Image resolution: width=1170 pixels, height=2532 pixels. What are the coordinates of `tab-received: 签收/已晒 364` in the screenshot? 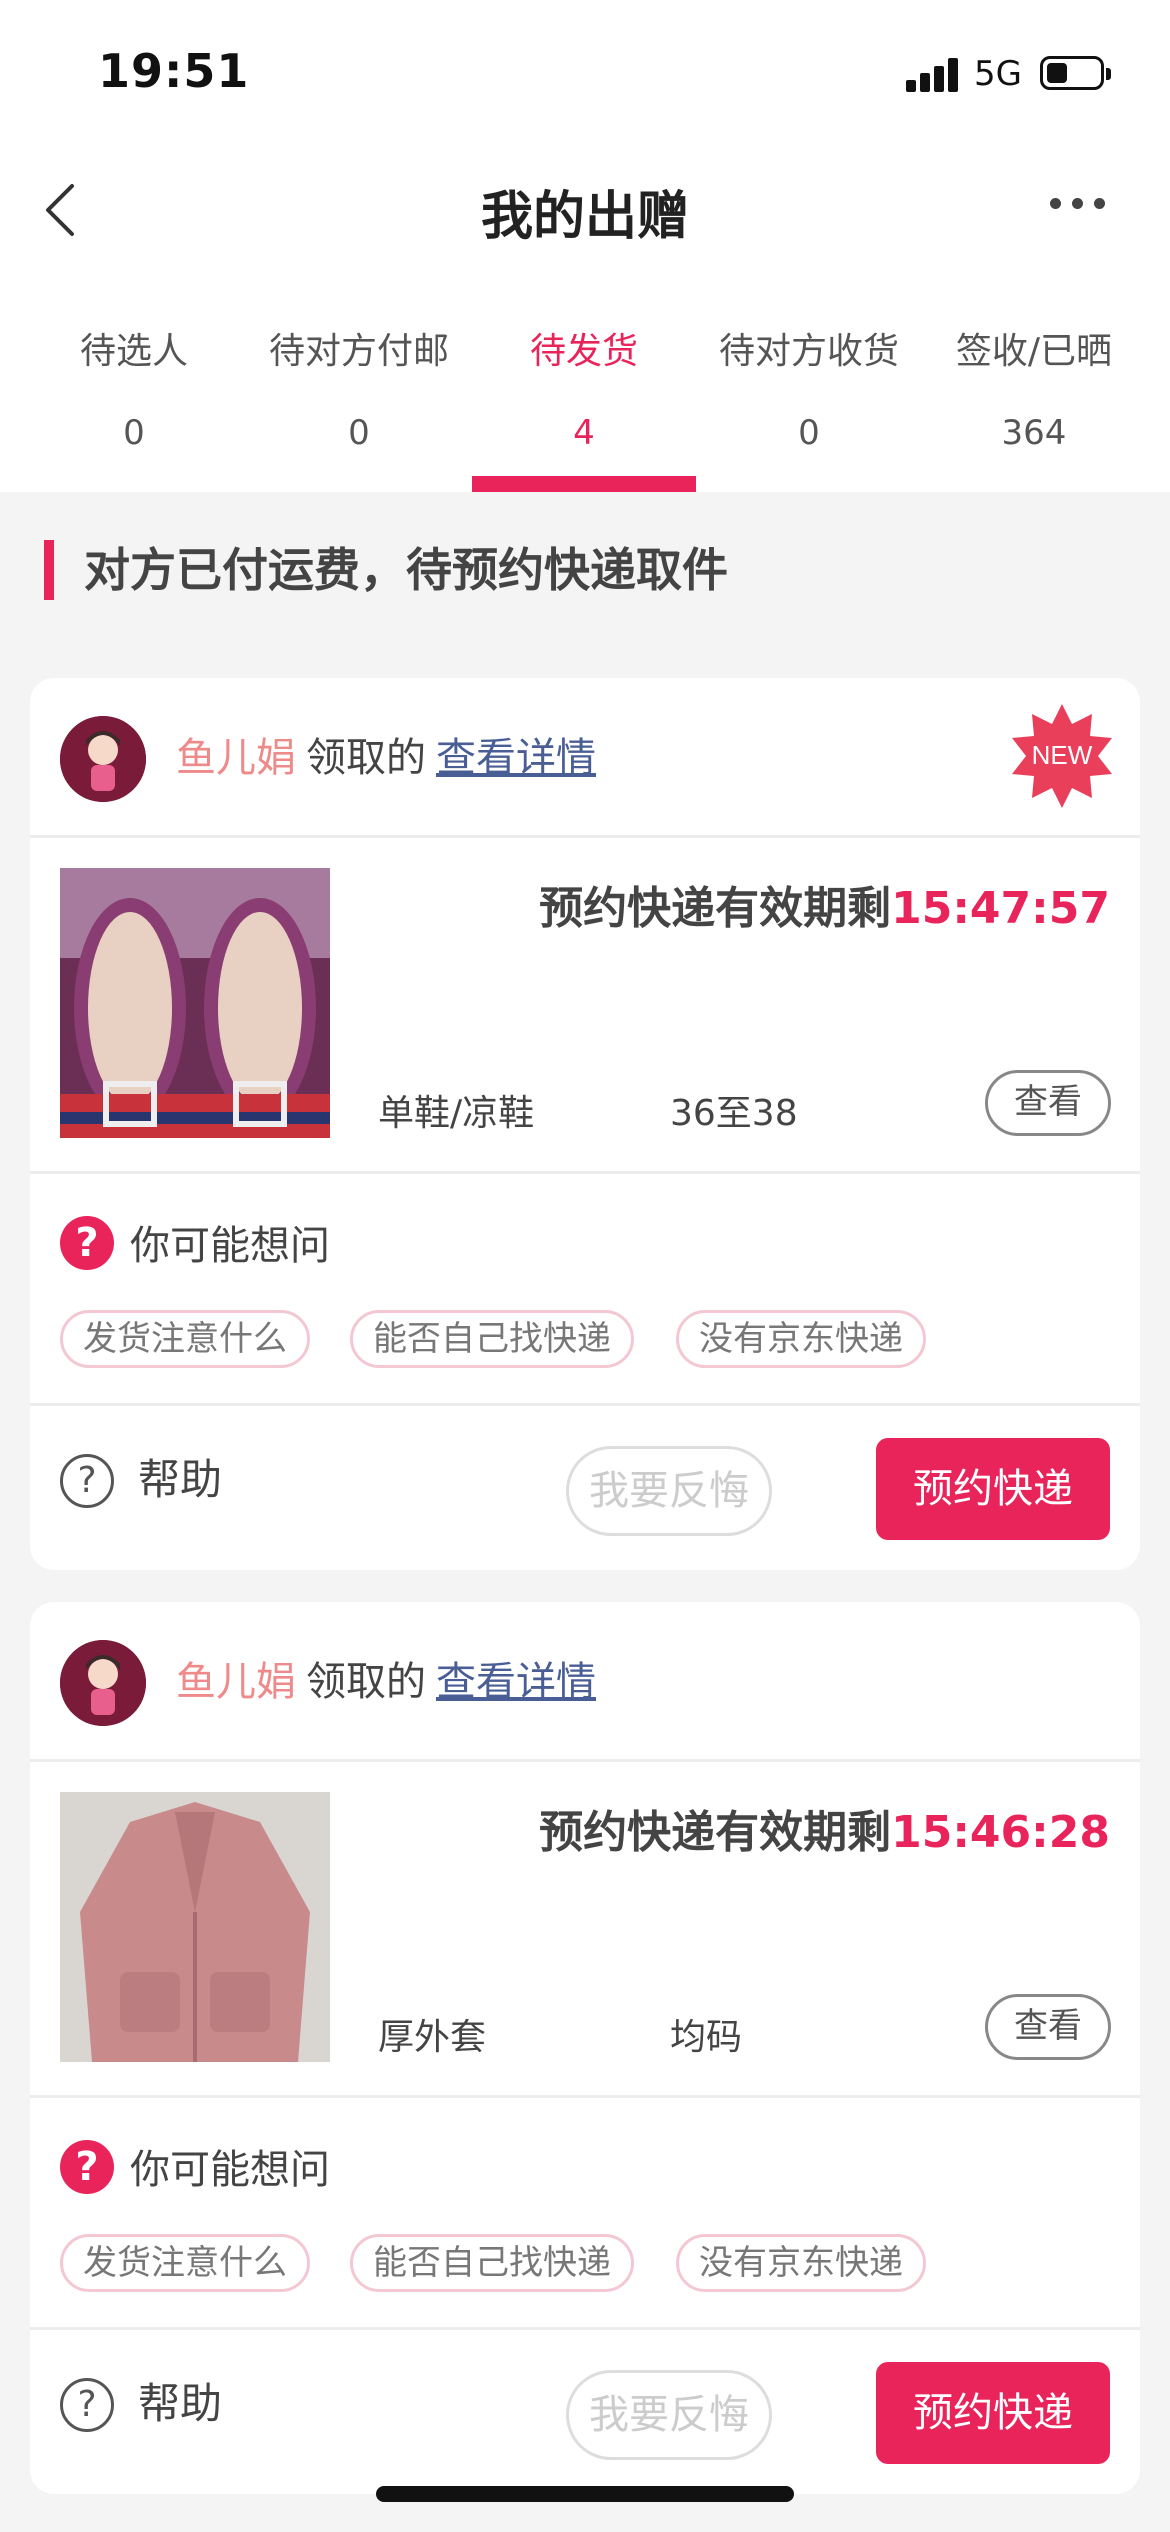 It's located at (1034, 406).